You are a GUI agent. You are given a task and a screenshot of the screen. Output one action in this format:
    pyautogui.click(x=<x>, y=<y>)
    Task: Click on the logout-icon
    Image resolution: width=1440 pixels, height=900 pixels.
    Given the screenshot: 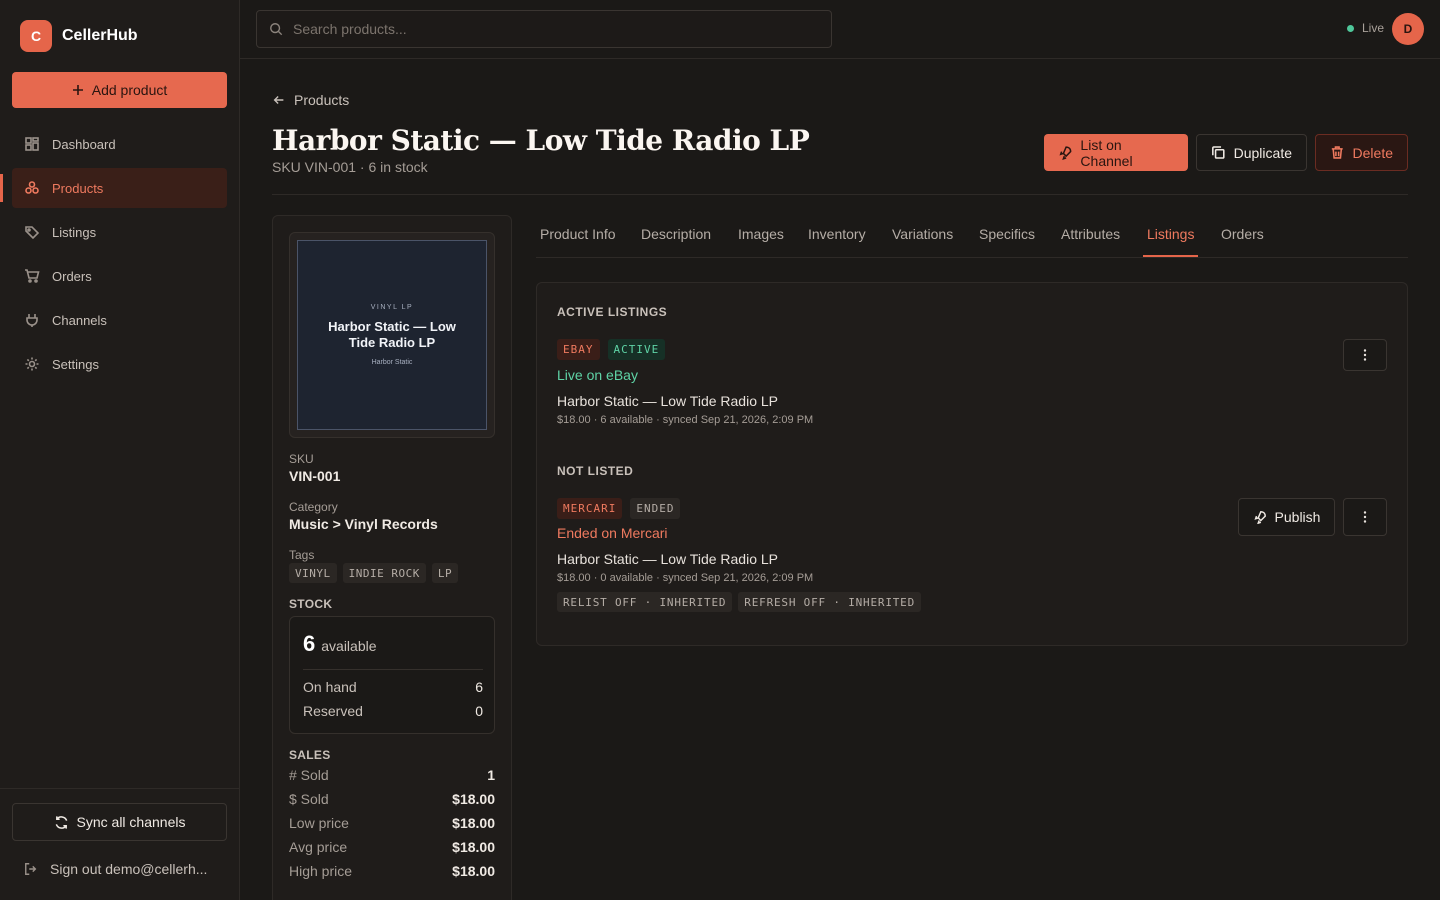 What is the action you would take?
    pyautogui.click(x=31, y=869)
    